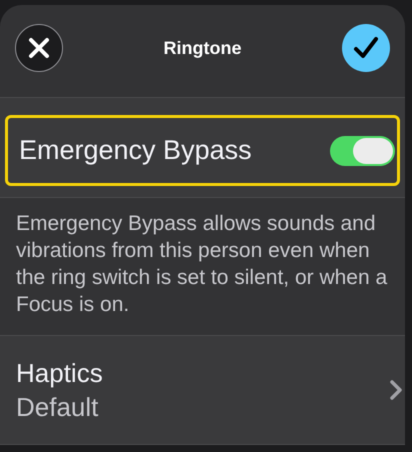 The height and width of the screenshot is (452, 412). I want to click on checkmark-icon, so click(366, 48).